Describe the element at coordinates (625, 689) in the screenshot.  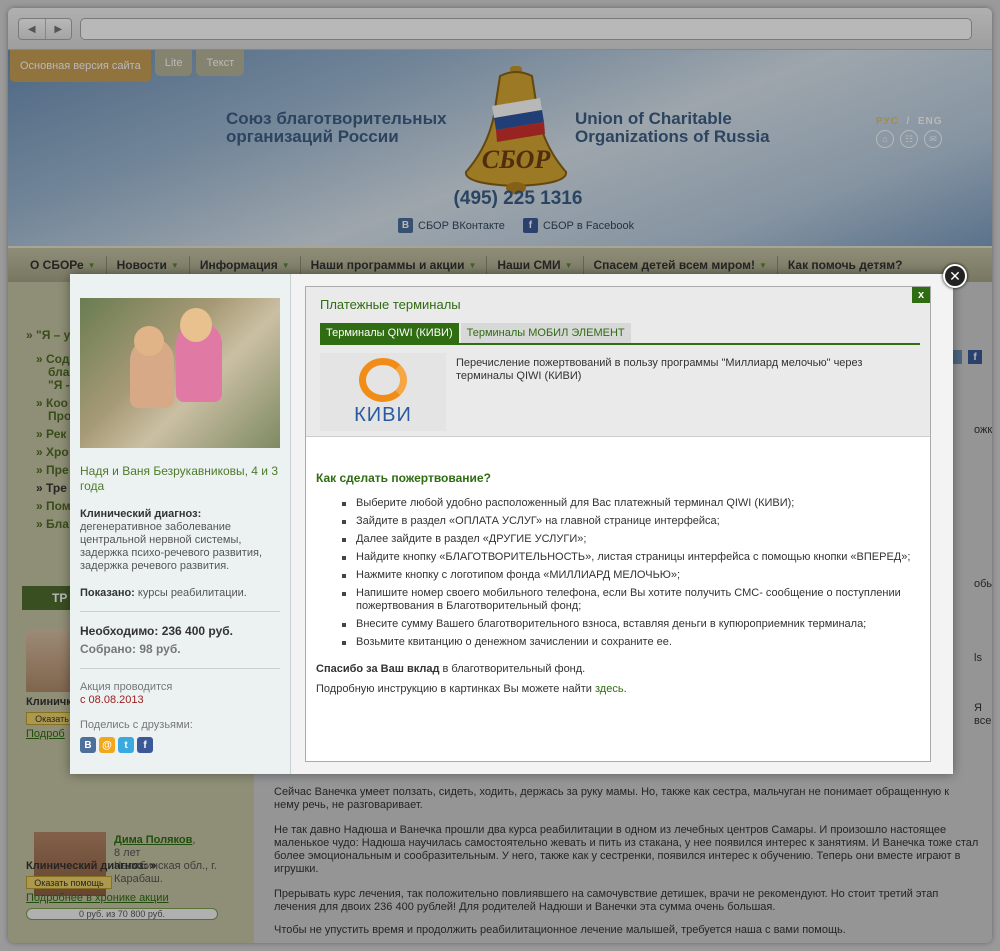
I see `instructions-end: .` at that location.